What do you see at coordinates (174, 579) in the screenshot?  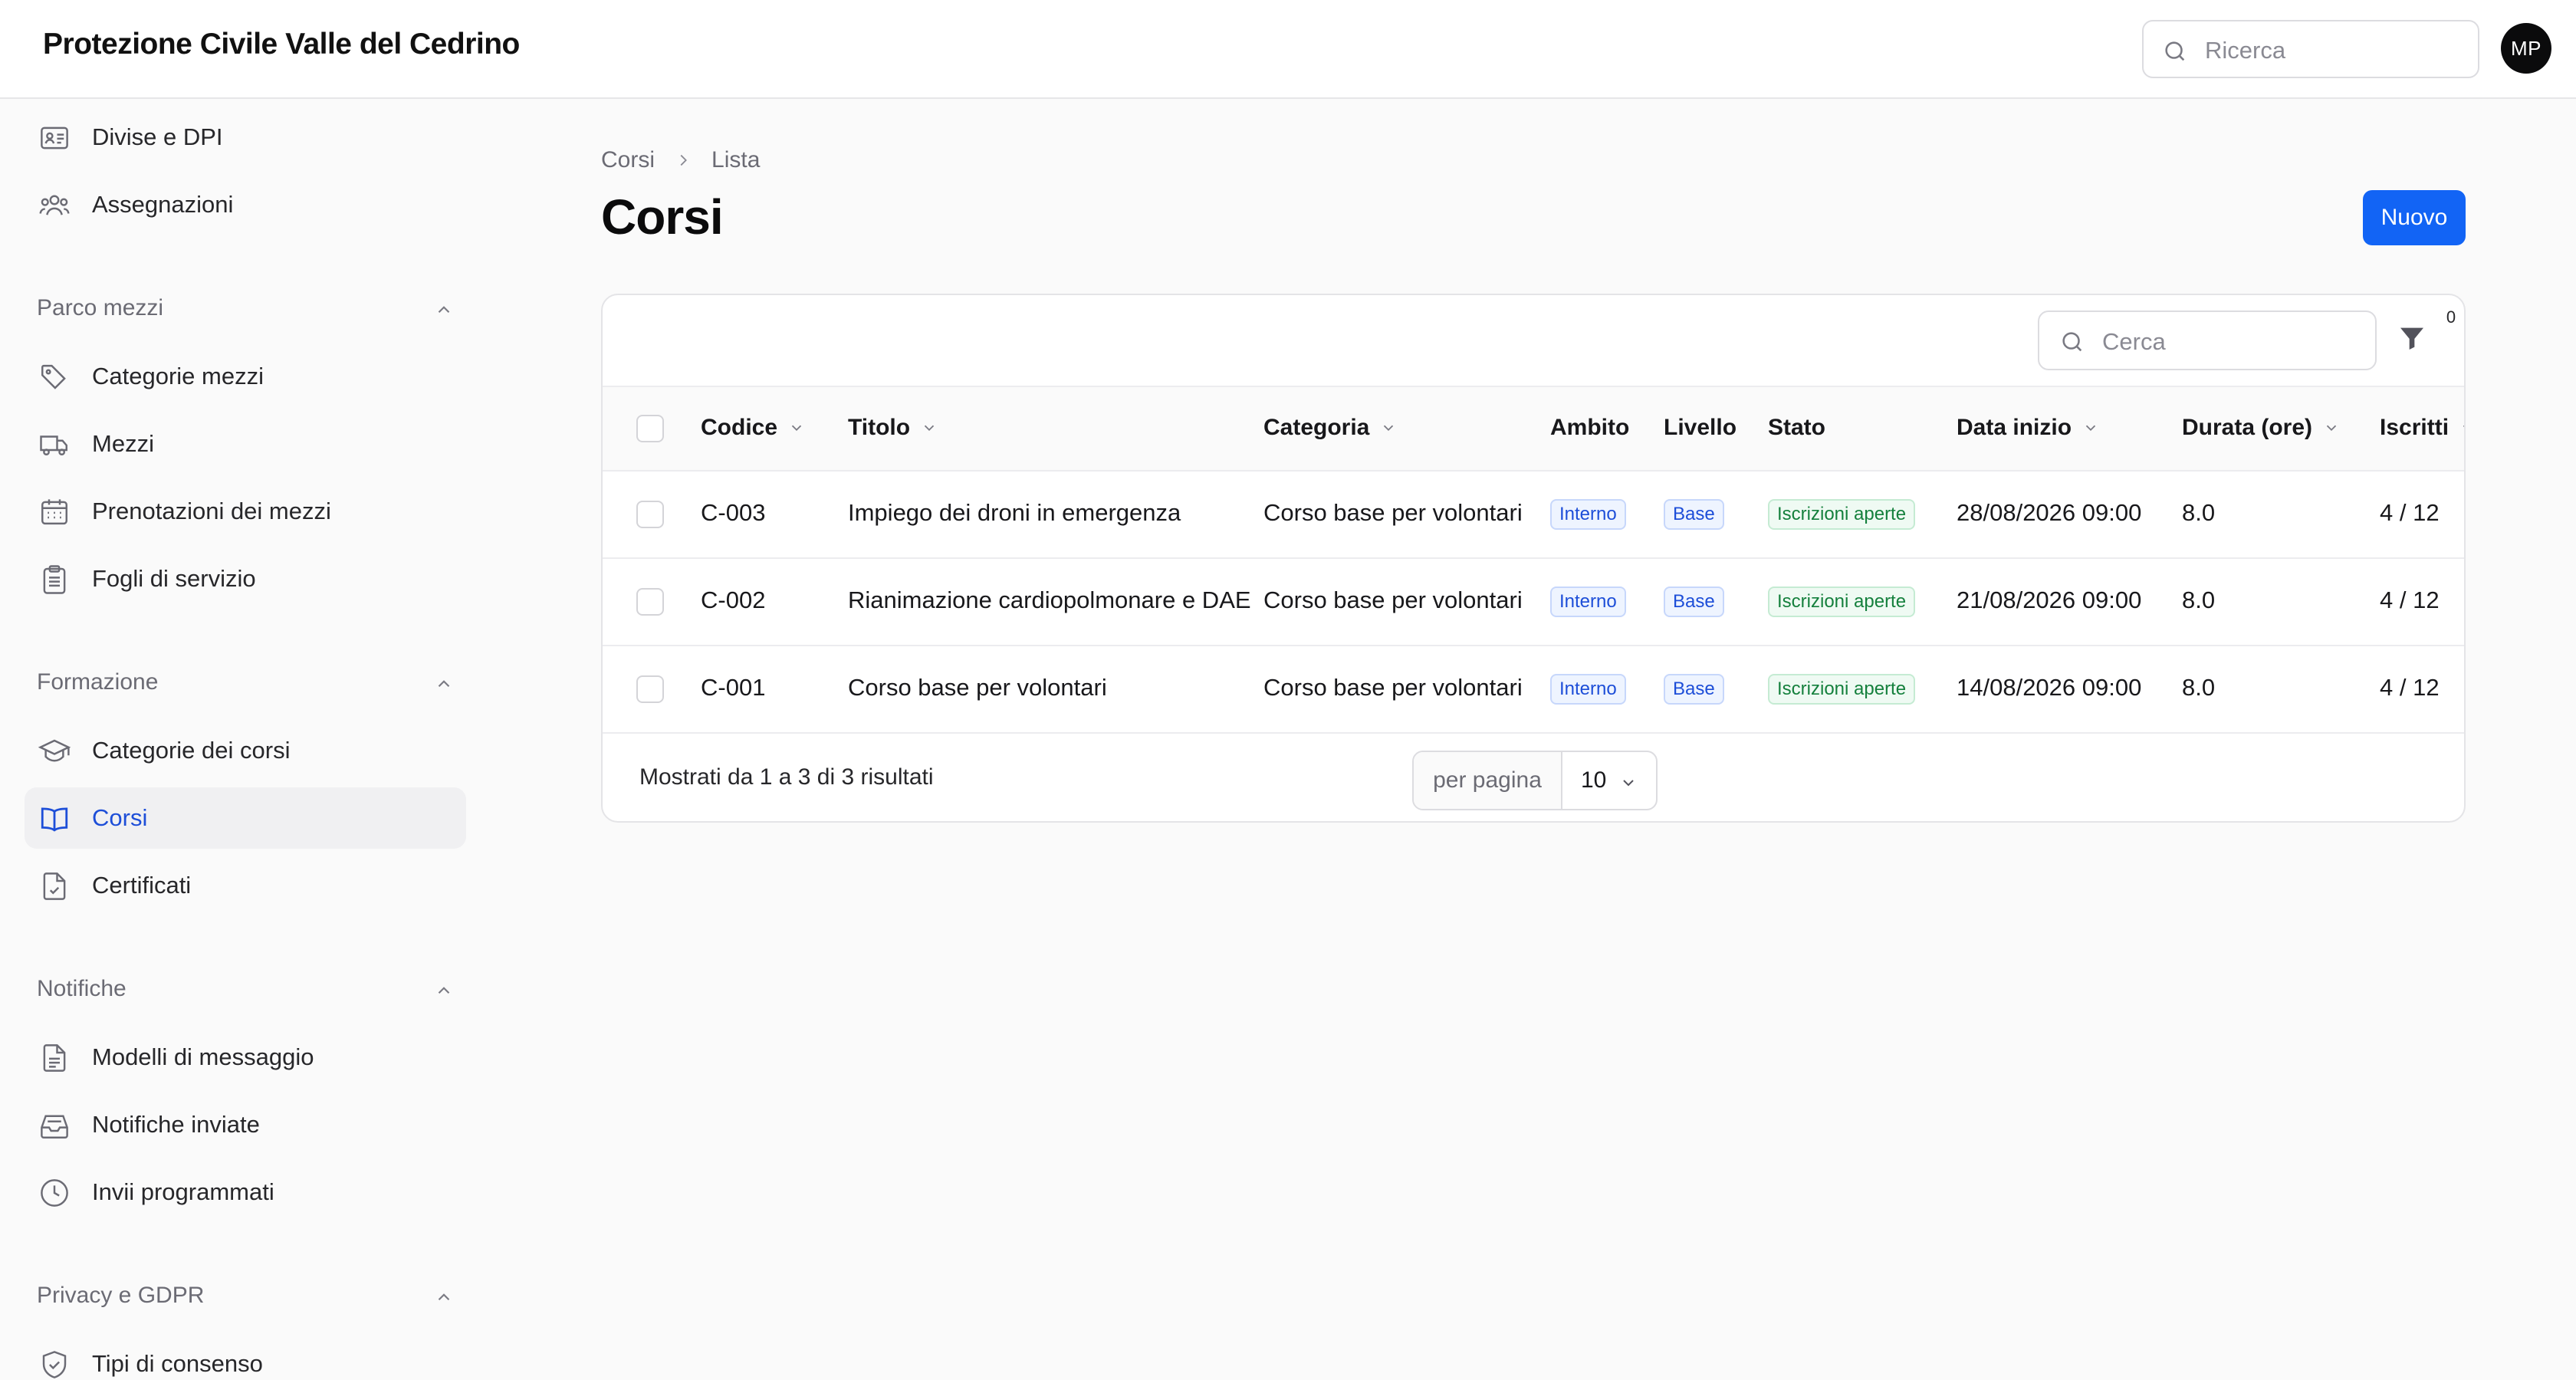 I see `sidebar-item-label: Fogli di servizio` at bounding box center [174, 579].